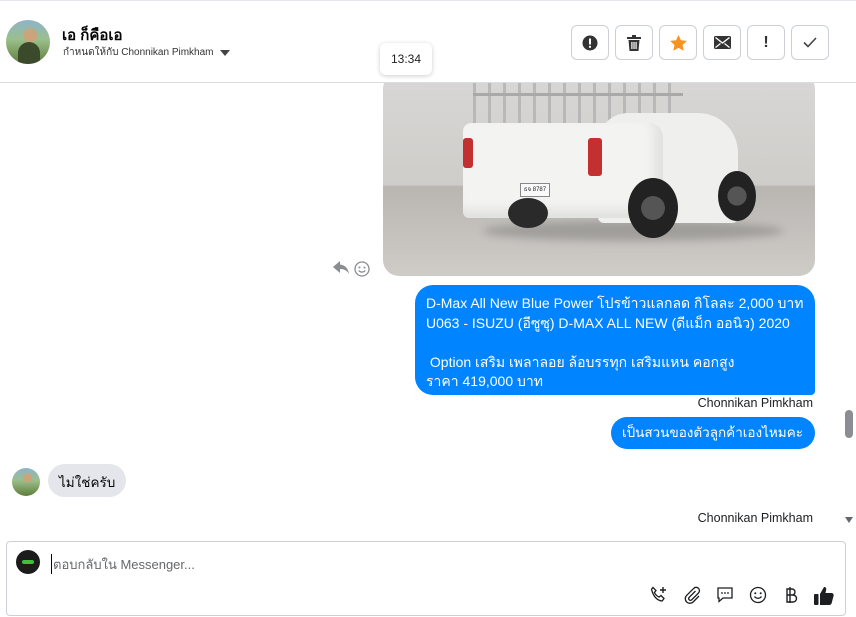 This screenshot has height=617, width=856. I want to click on like-button, so click(824, 595).